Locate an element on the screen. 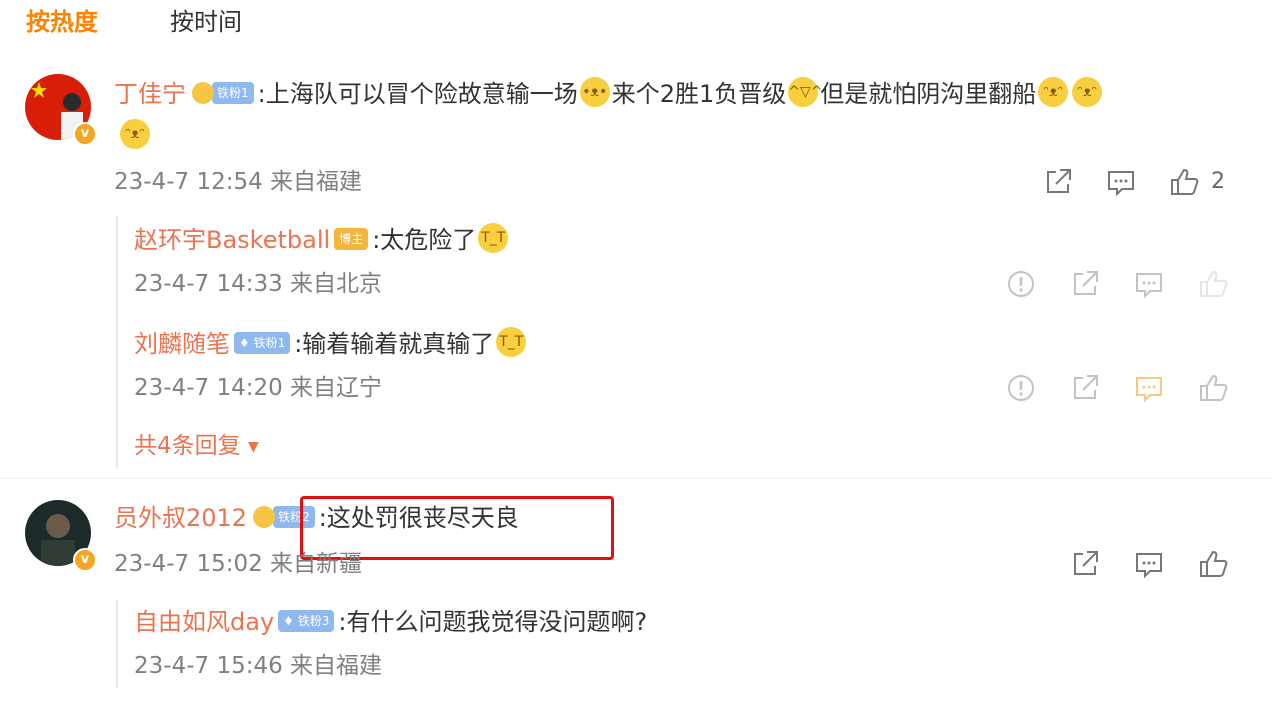  comment-meta: 23-4-7 12:54 来自福建 is located at coordinates (238, 182).